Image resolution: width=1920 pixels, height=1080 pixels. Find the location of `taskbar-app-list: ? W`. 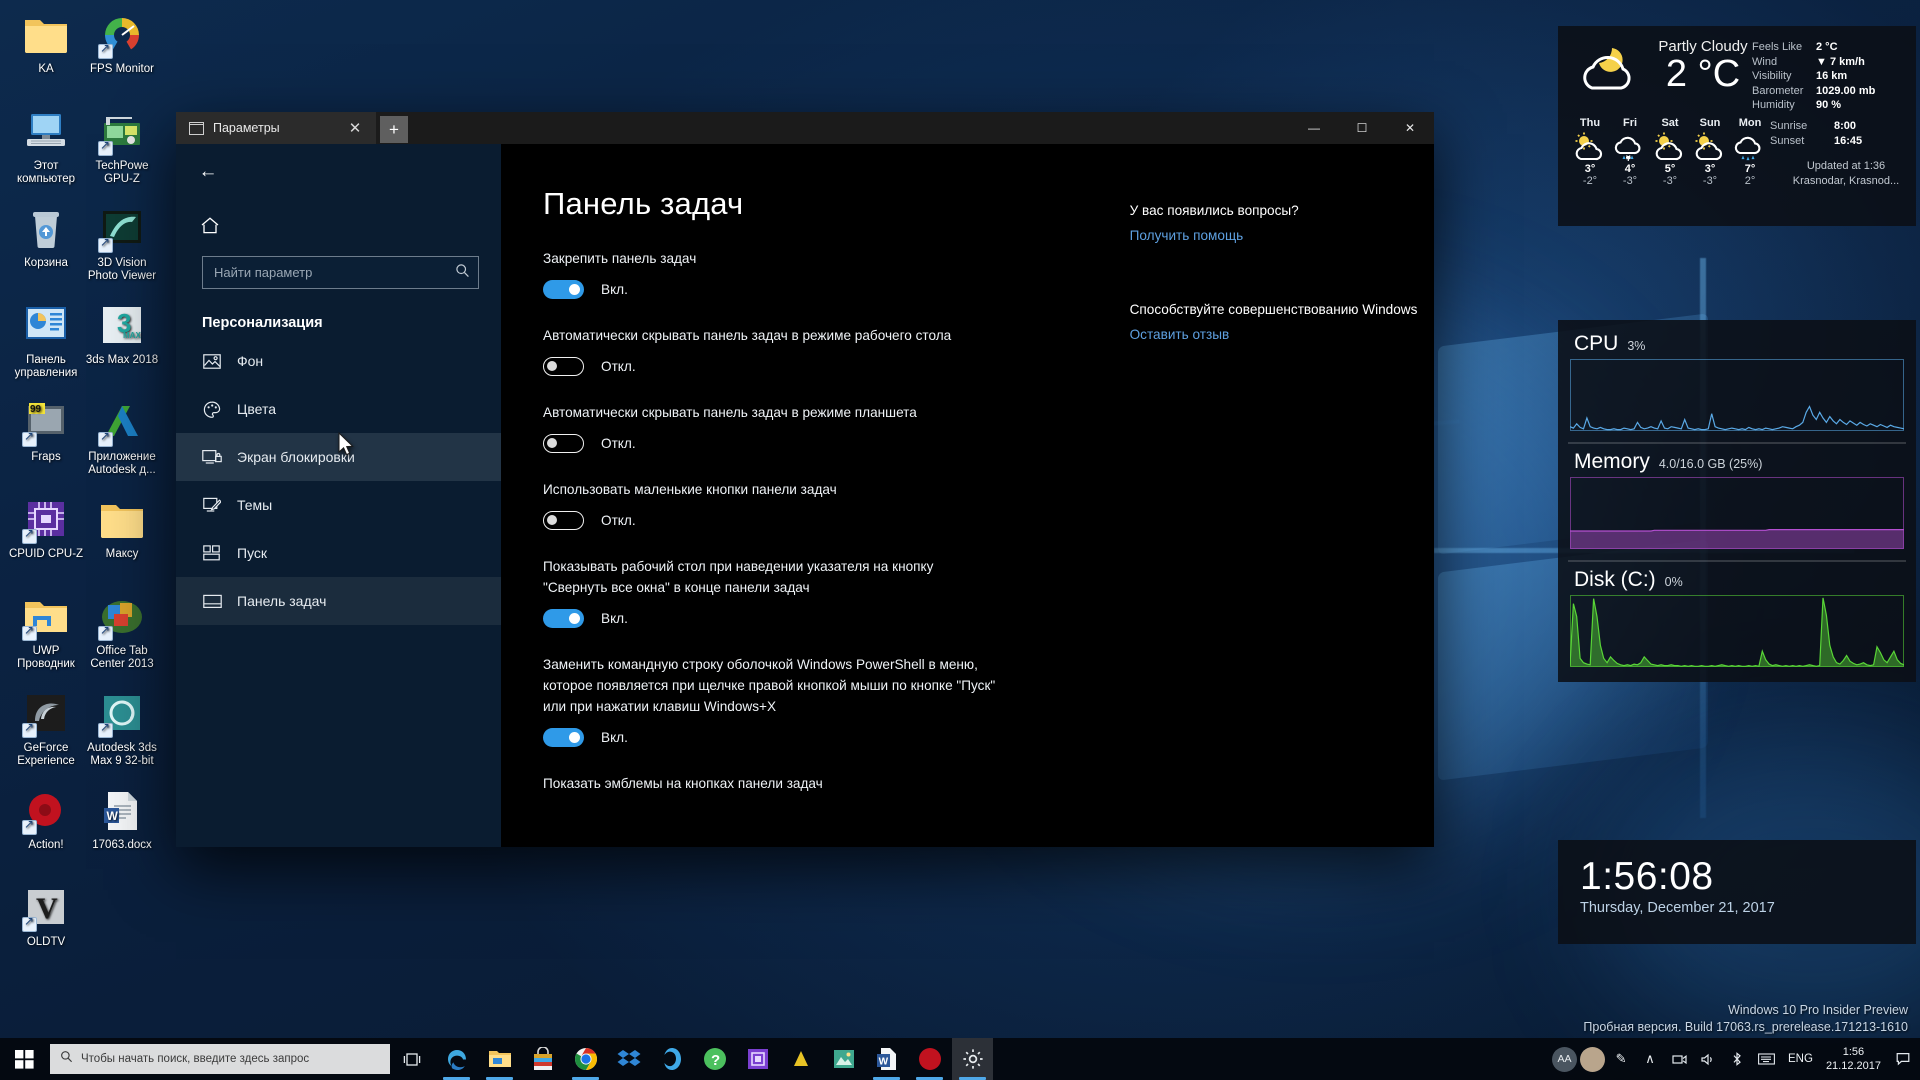

taskbar-app-list: ? W is located at coordinates (714, 1059).